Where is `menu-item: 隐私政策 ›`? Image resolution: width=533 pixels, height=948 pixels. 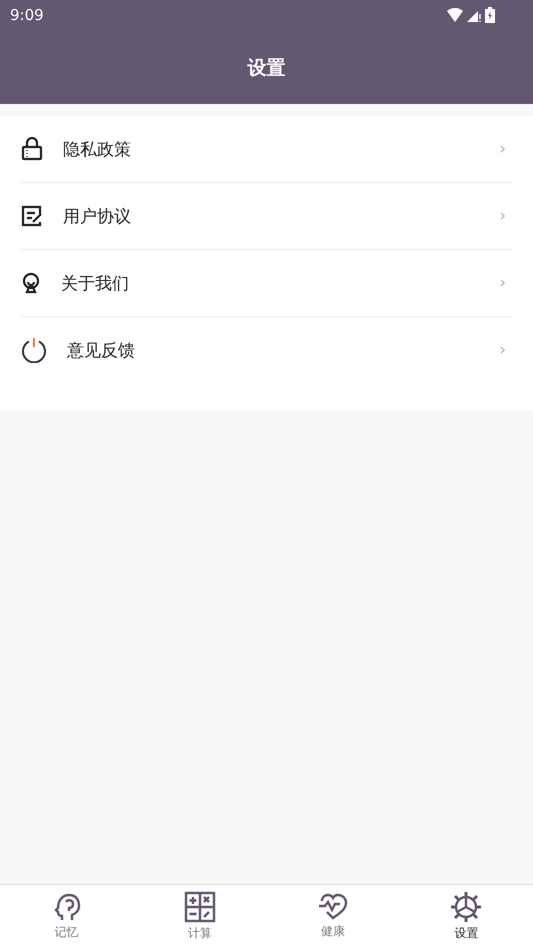 menu-item: 隐私政策 › is located at coordinates (266, 149).